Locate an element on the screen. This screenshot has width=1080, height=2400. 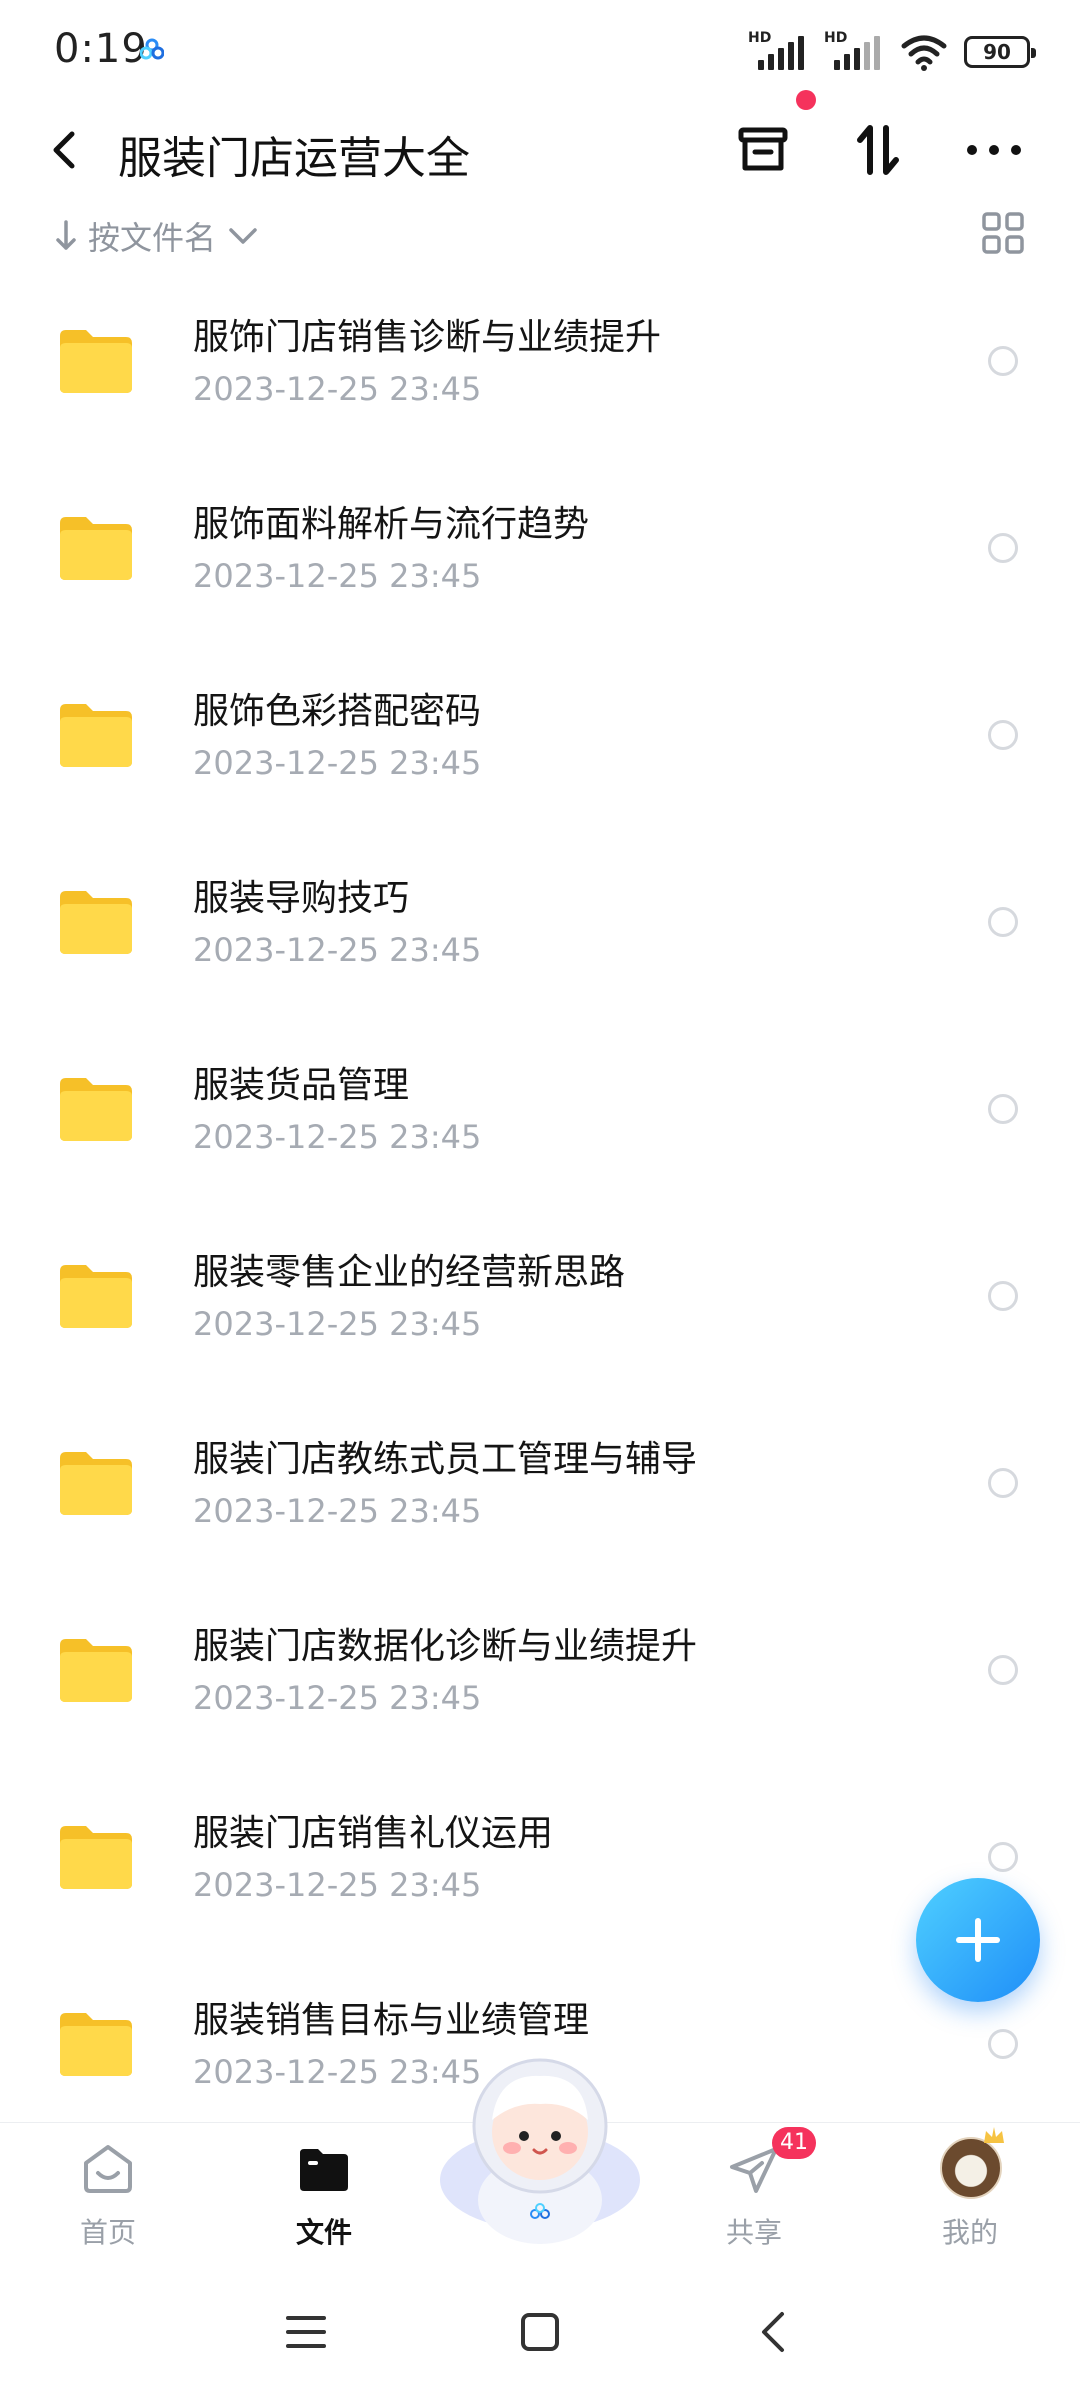
nav-home: 首页 is located at coordinates (108, 2198).